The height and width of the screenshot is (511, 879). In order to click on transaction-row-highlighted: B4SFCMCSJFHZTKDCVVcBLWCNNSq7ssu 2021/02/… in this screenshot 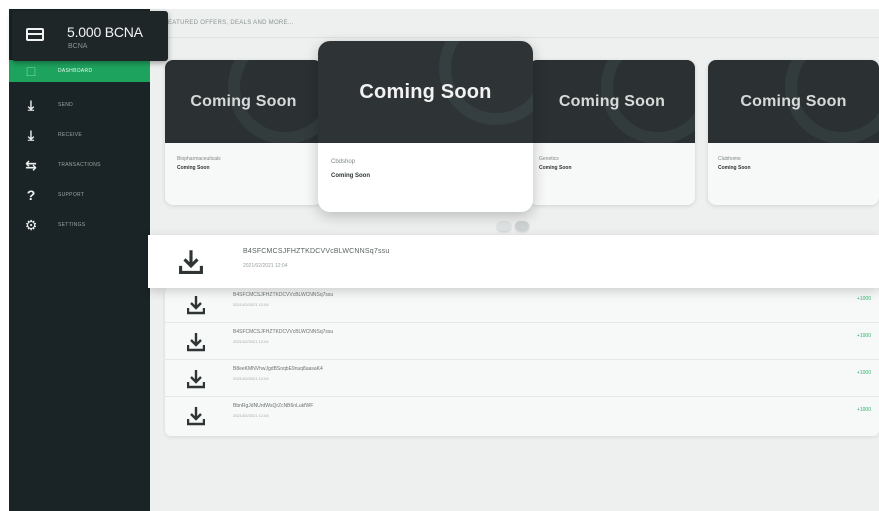, I will do `click(513, 261)`.